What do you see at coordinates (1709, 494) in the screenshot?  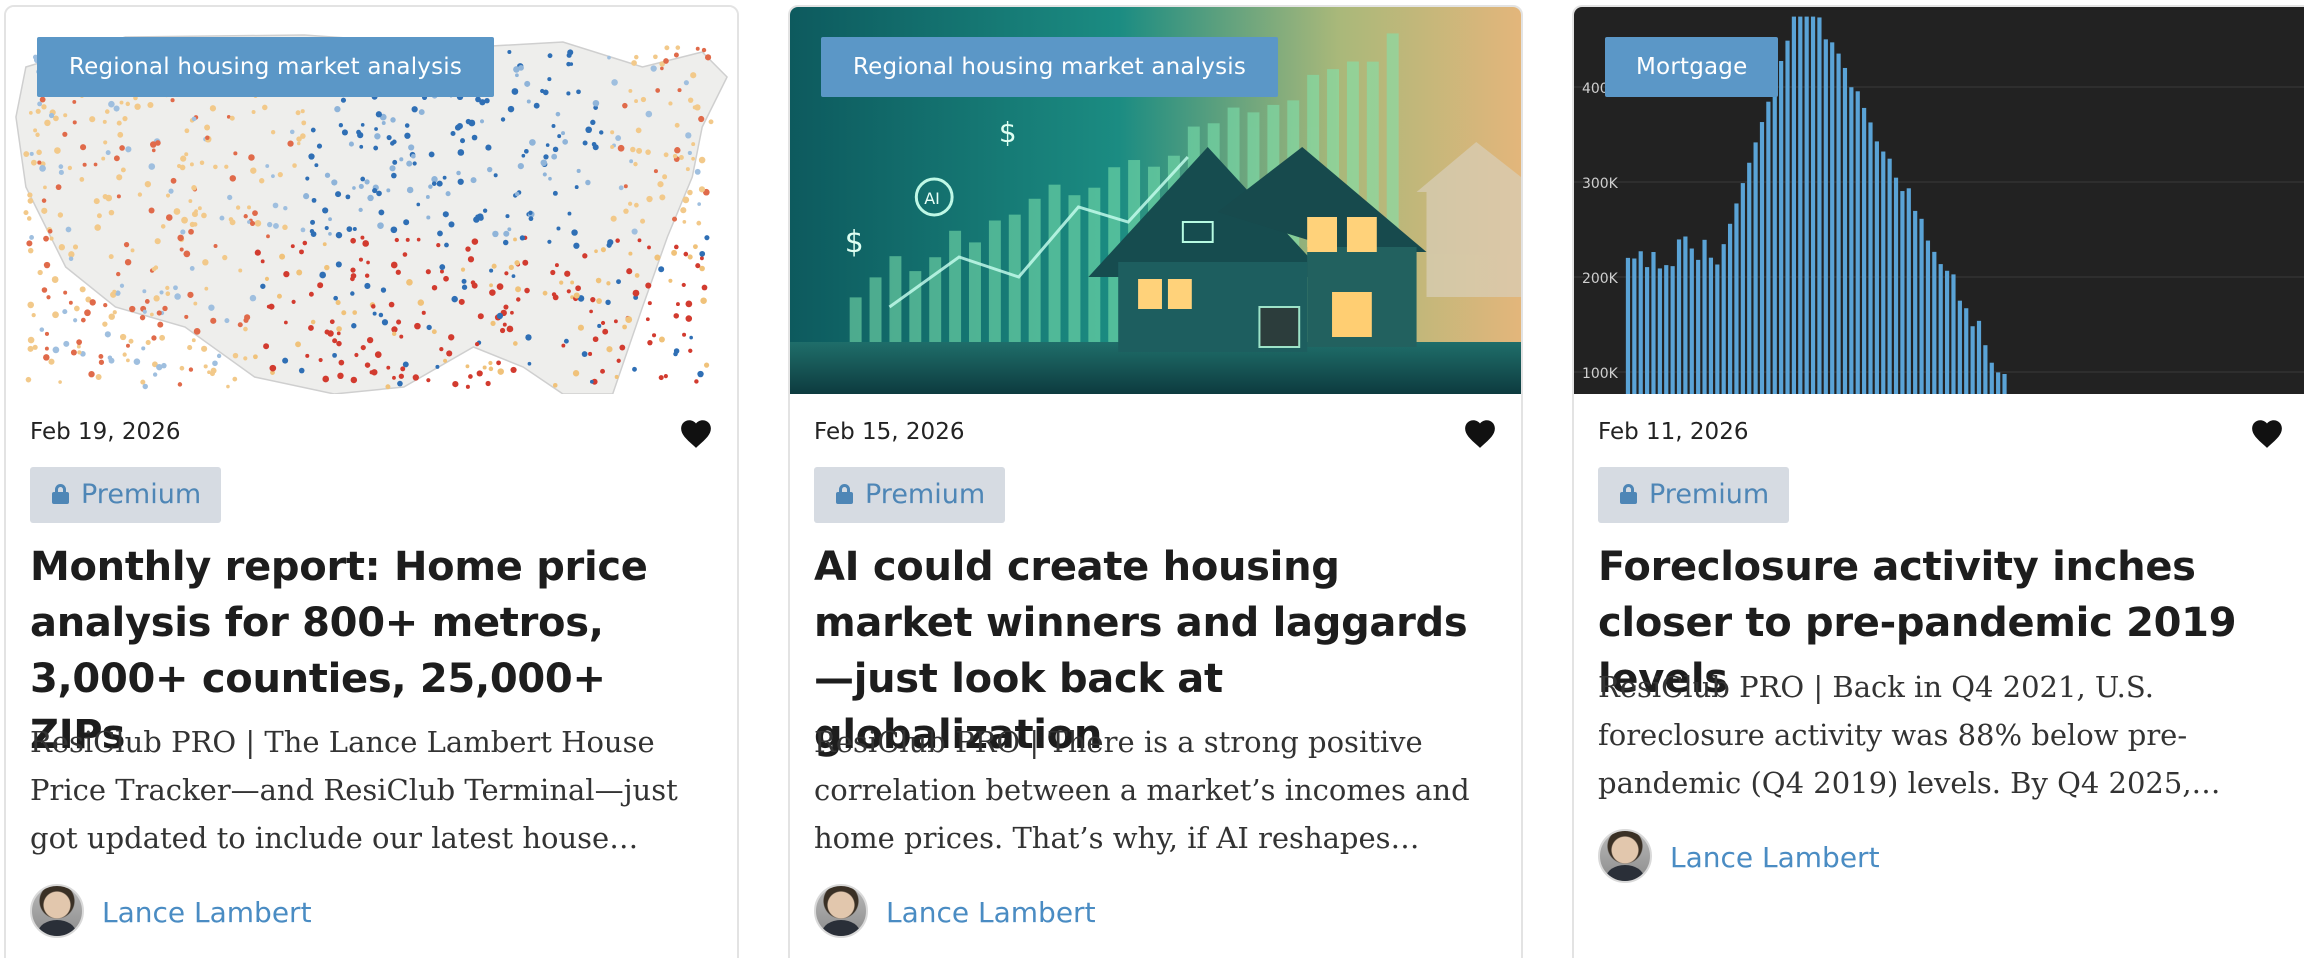 I see `premium-label: Premium` at bounding box center [1709, 494].